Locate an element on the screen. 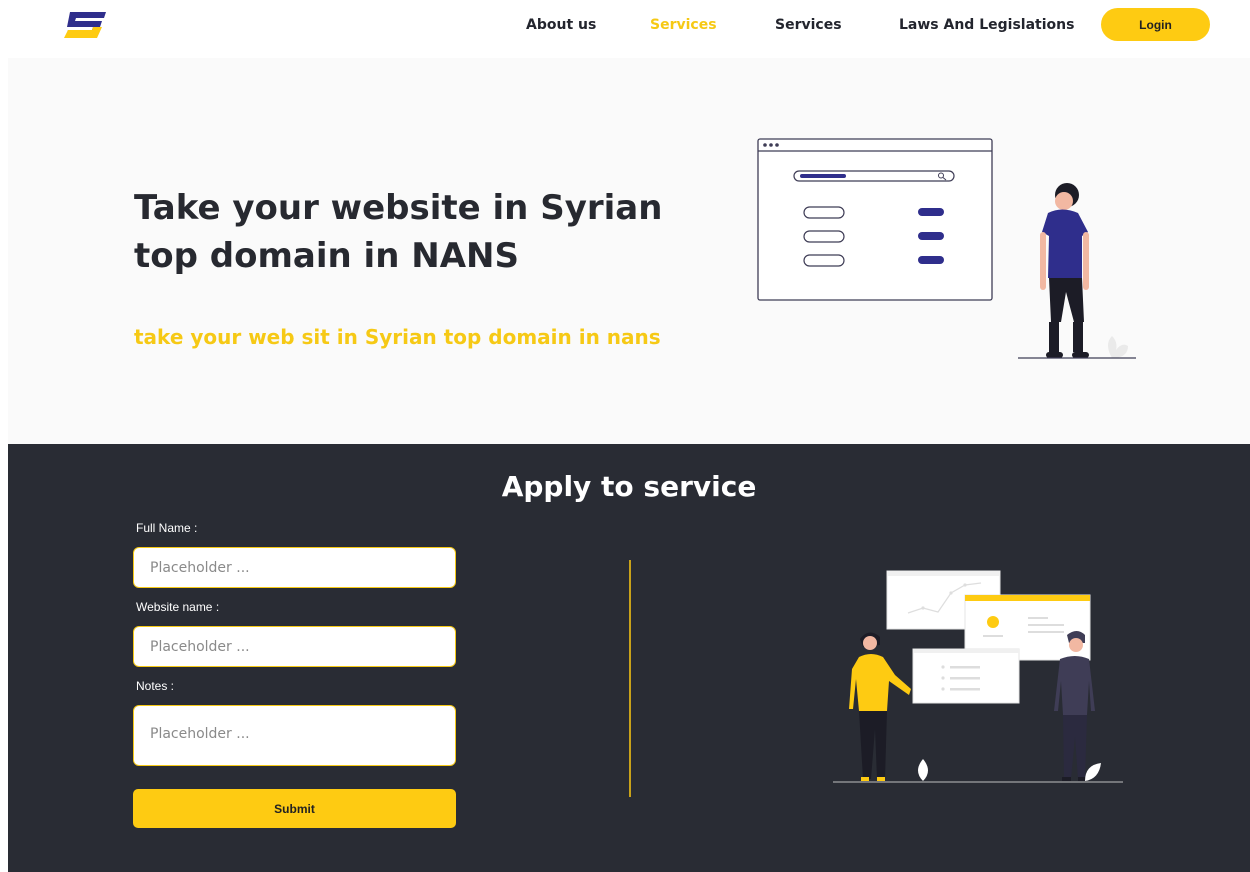 The width and height of the screenshot is (1250, 872). full-name-label: Full Name : is located at coordinates (167, 528).